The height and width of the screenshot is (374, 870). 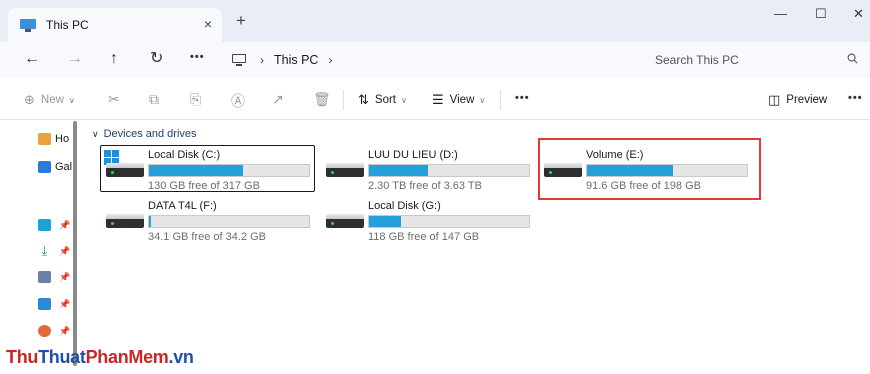 What do you see at coordinates (615, 155) in the screenshot?
I see `drive-name: Volume (E:)` at bounding box center [615, 155].